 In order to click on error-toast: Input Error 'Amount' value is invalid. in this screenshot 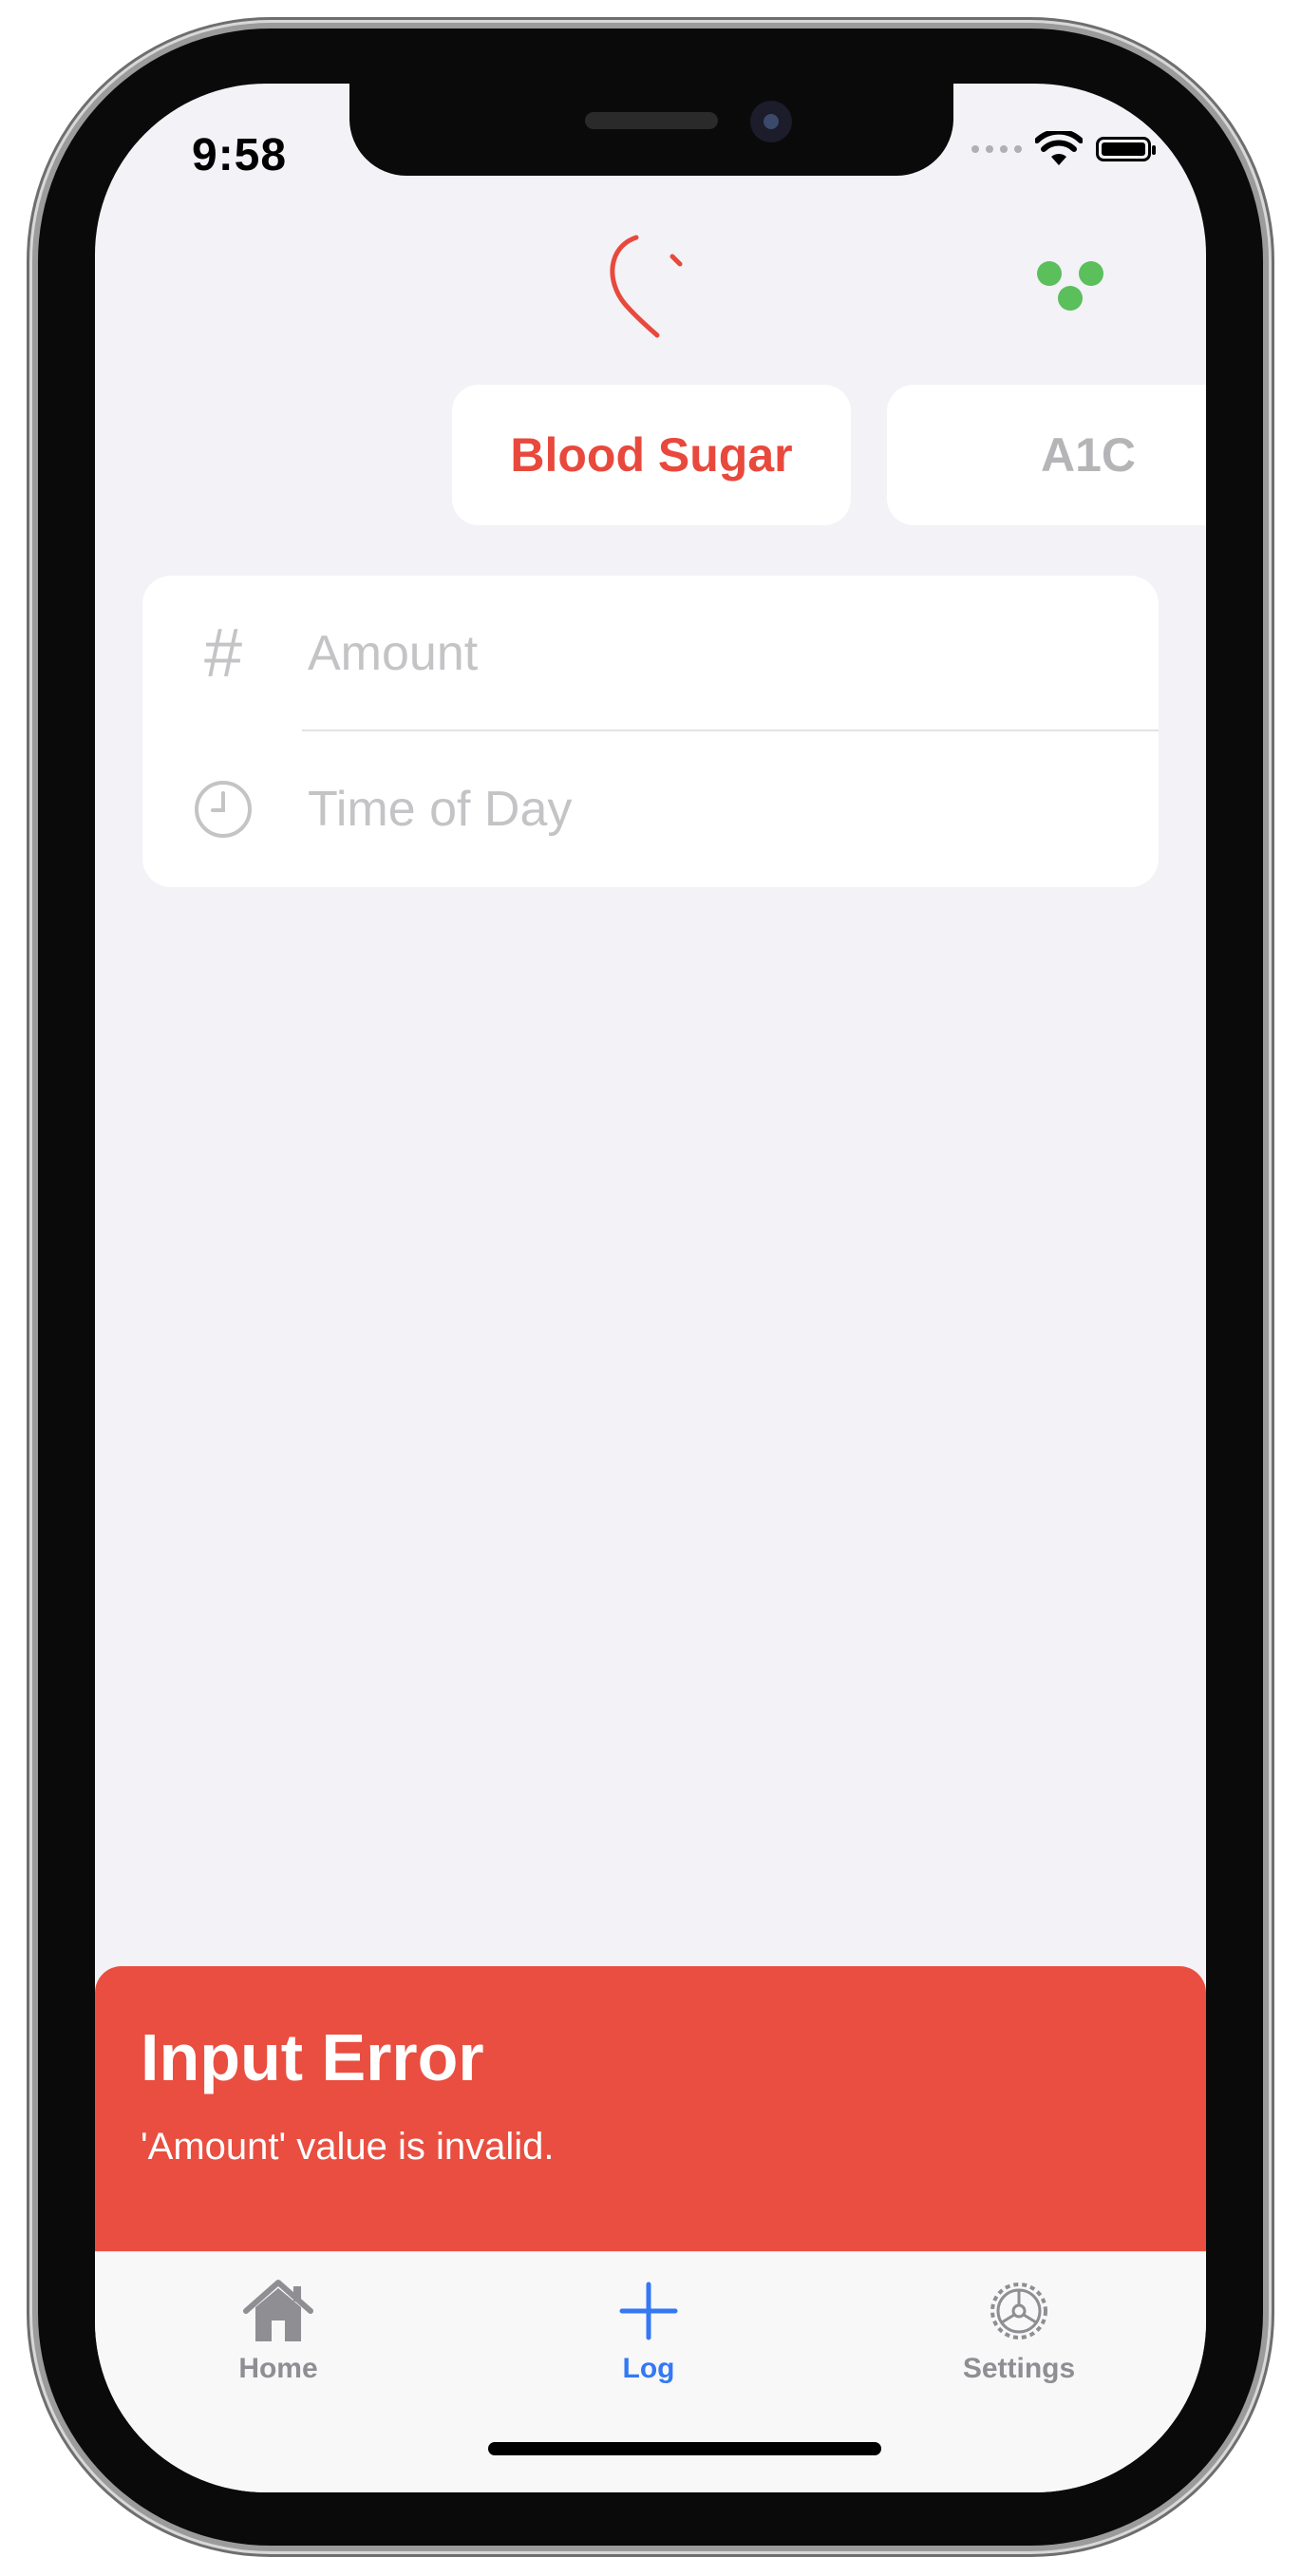, I will do `click(650, 2118)`.